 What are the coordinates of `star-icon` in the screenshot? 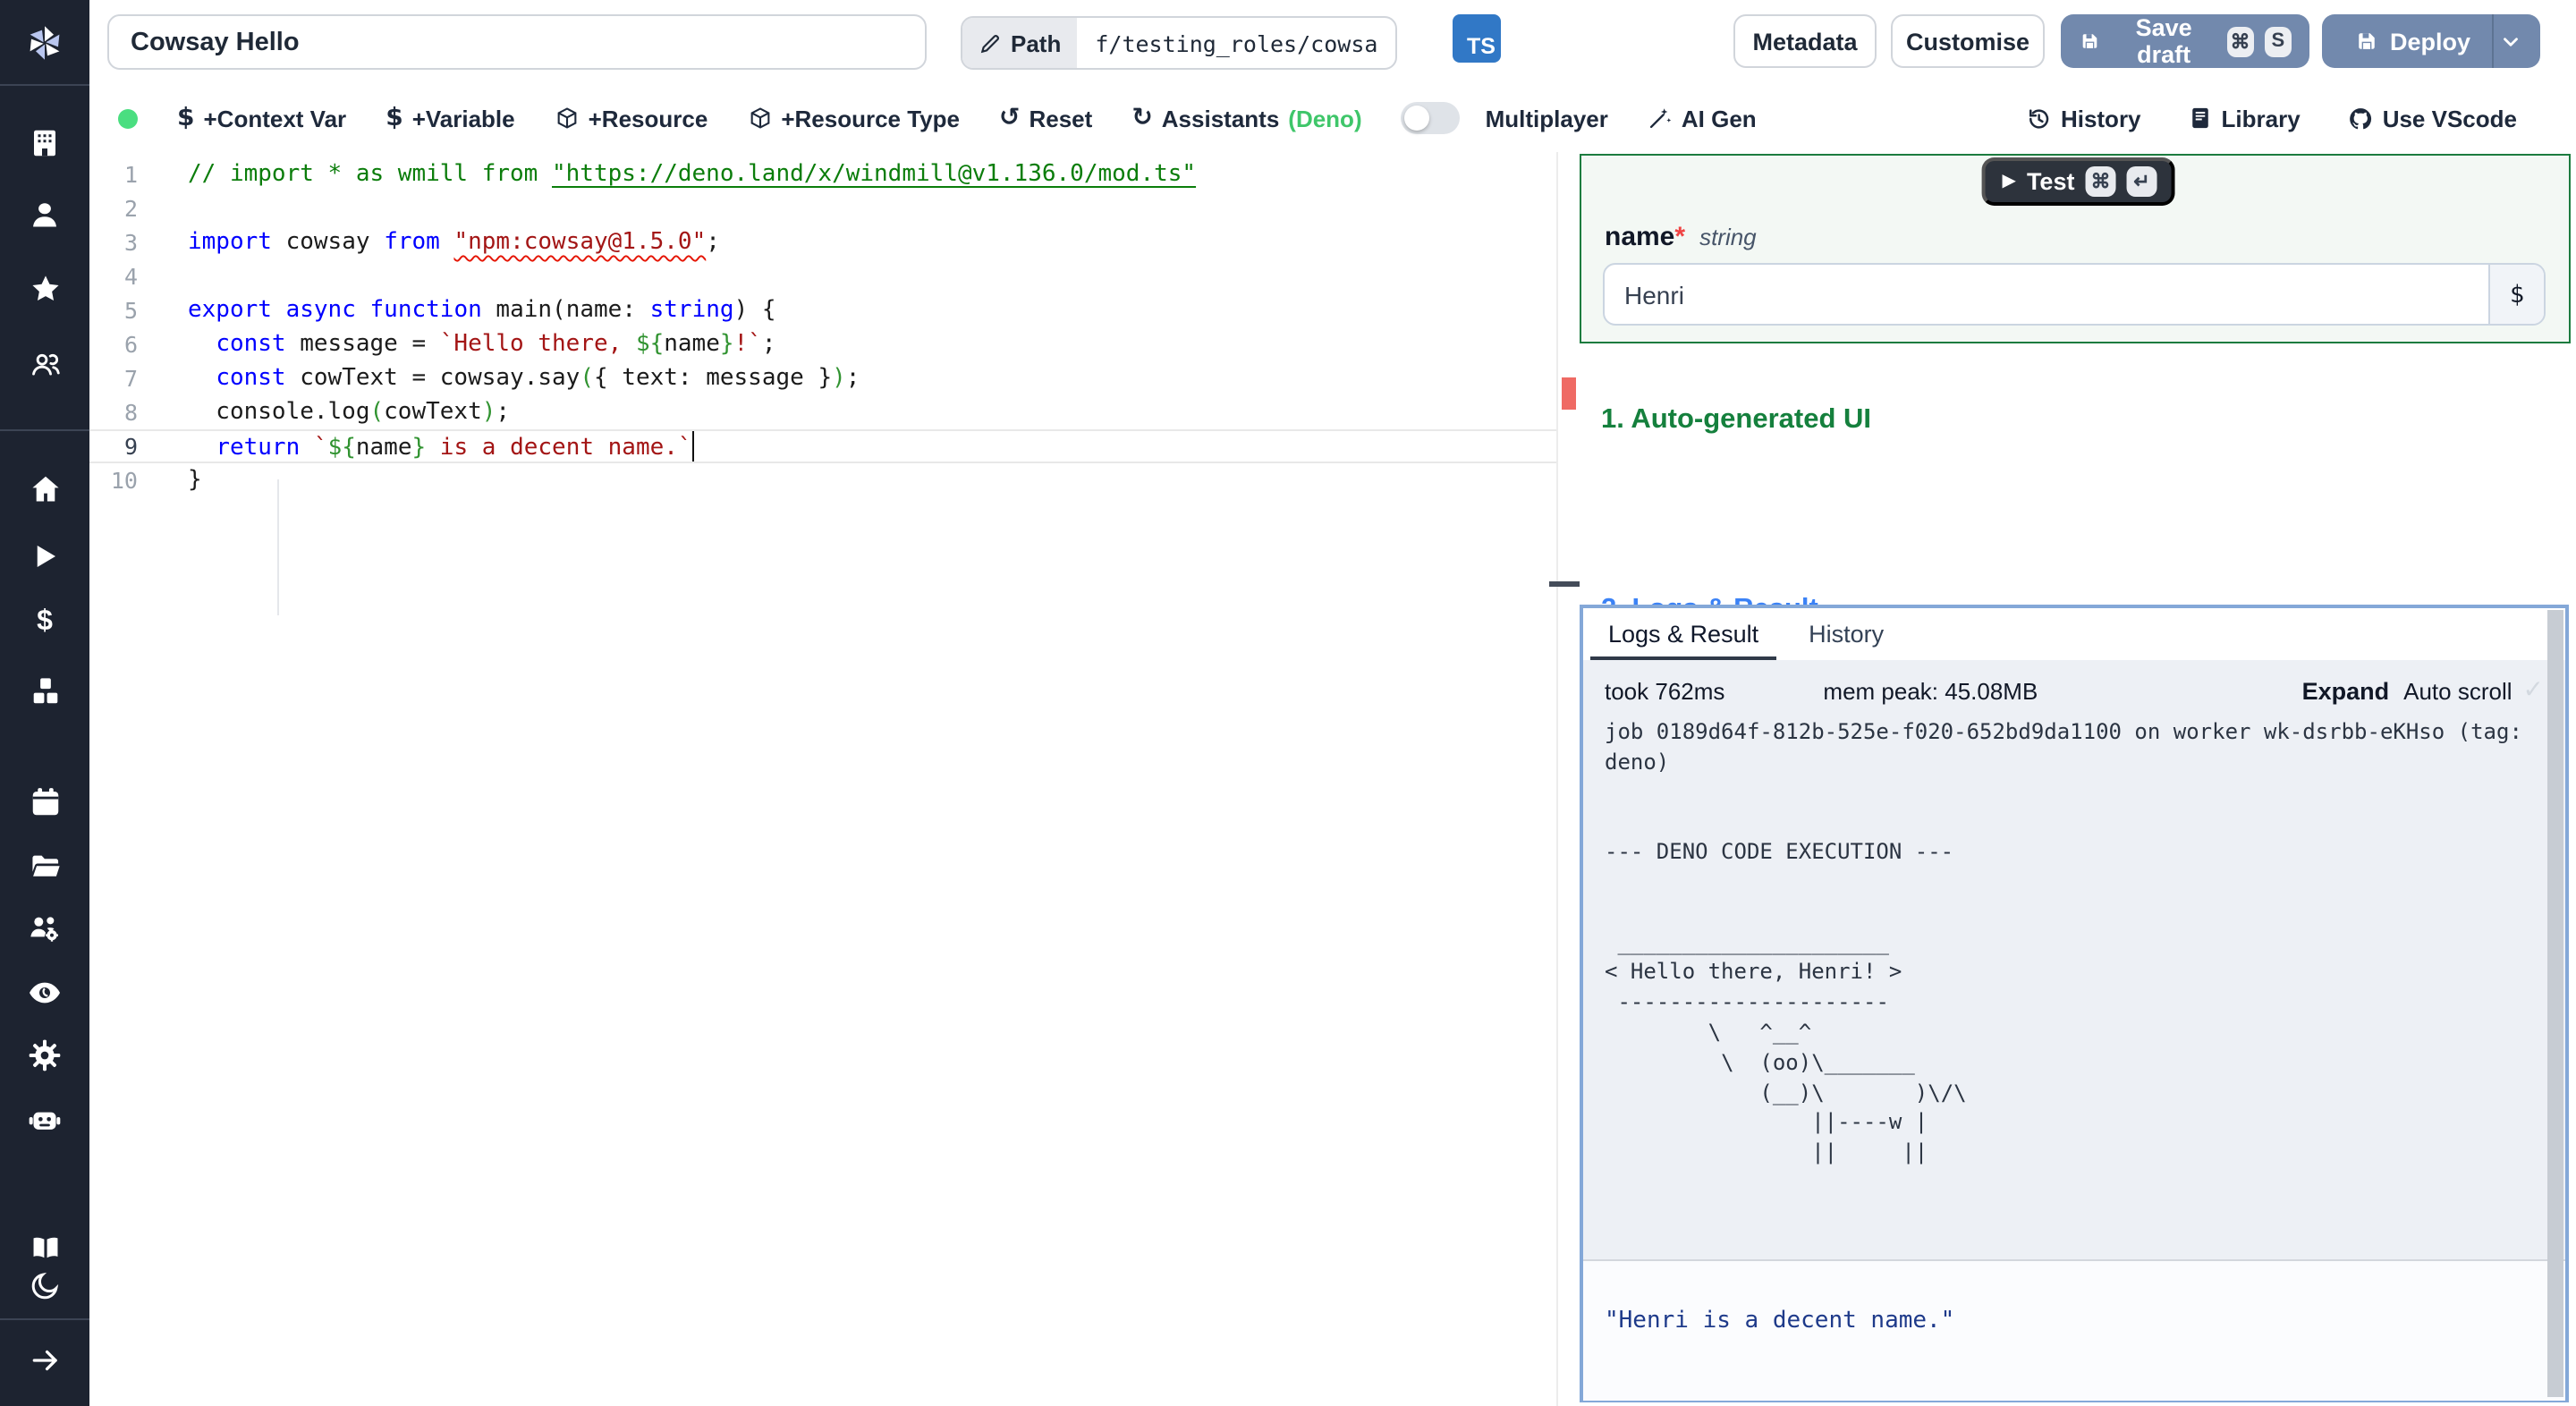 It's located at (44, 288).